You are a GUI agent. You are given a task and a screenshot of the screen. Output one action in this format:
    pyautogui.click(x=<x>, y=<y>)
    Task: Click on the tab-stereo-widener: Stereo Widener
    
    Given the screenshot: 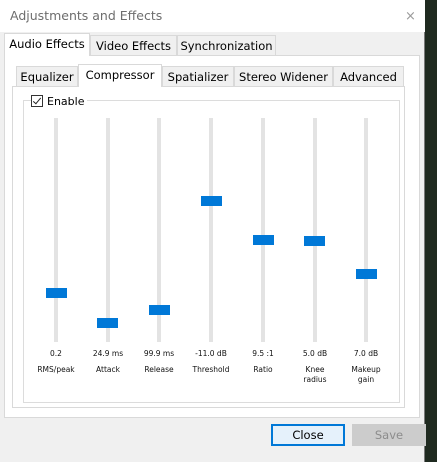 What is the action you would take?
    pyautogui.click(x=283, y=76)
    